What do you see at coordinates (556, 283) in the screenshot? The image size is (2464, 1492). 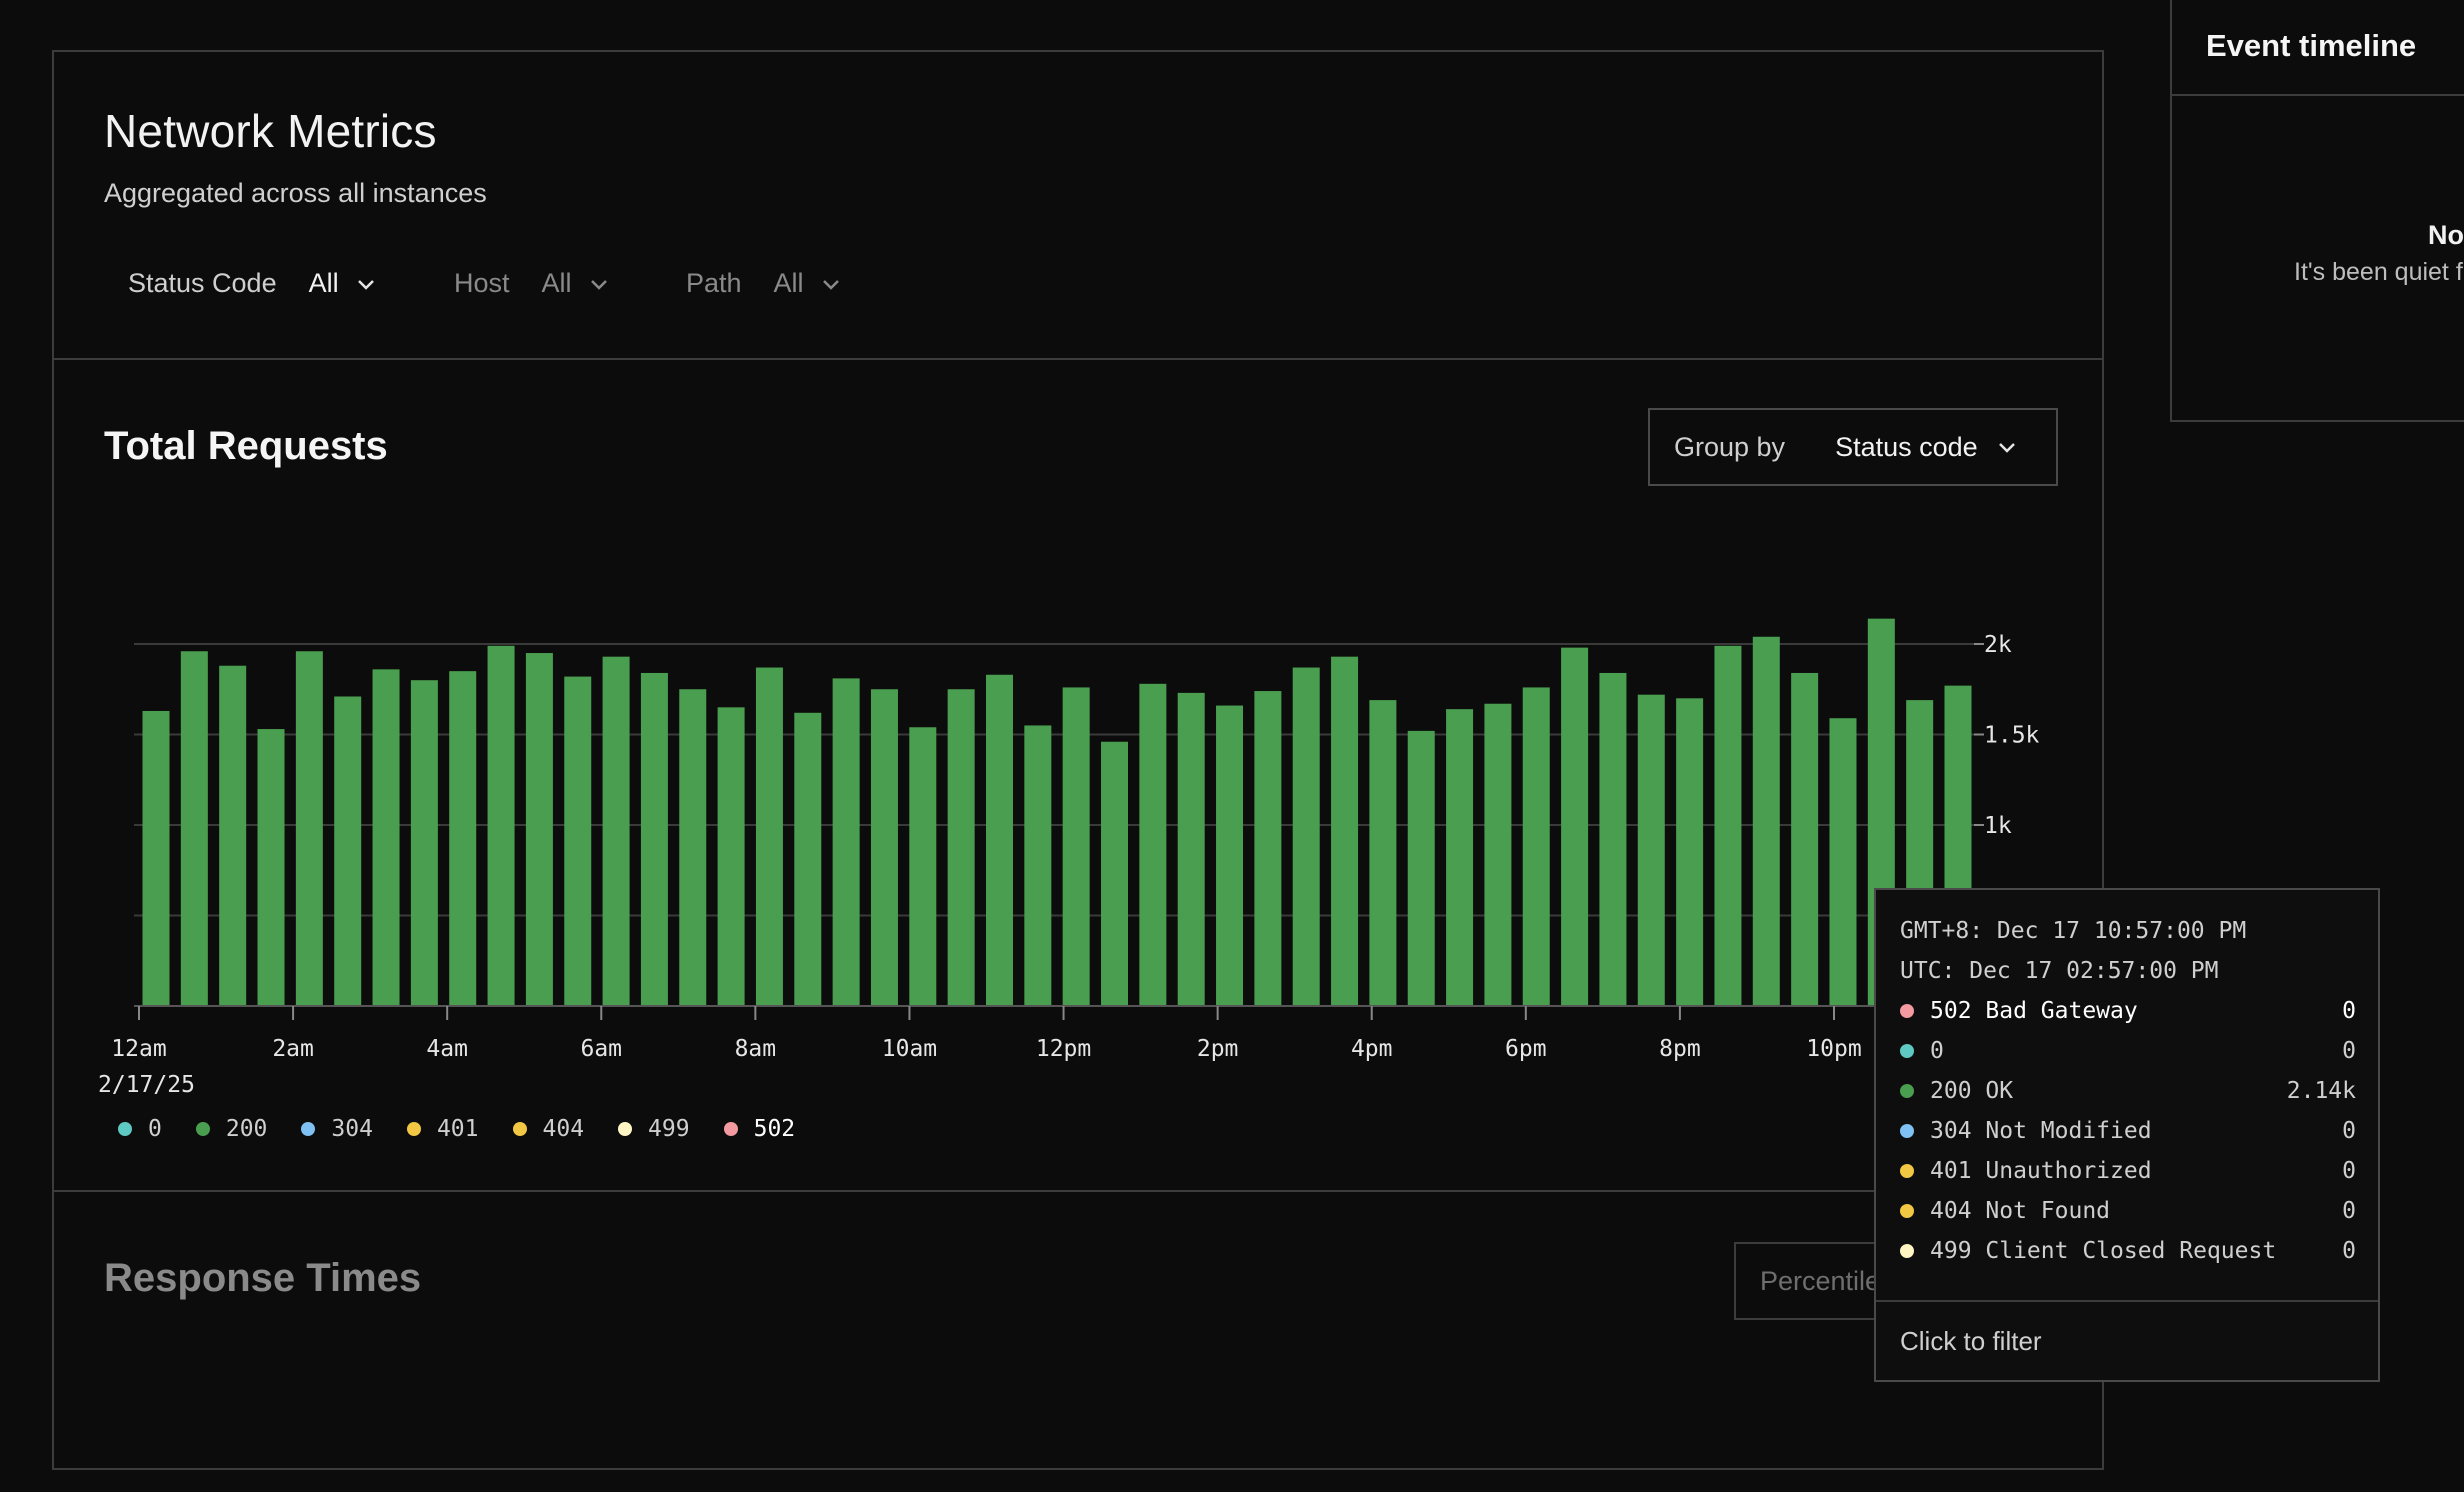 I see `host-filter-value: All` at bounding box center [556, 283].